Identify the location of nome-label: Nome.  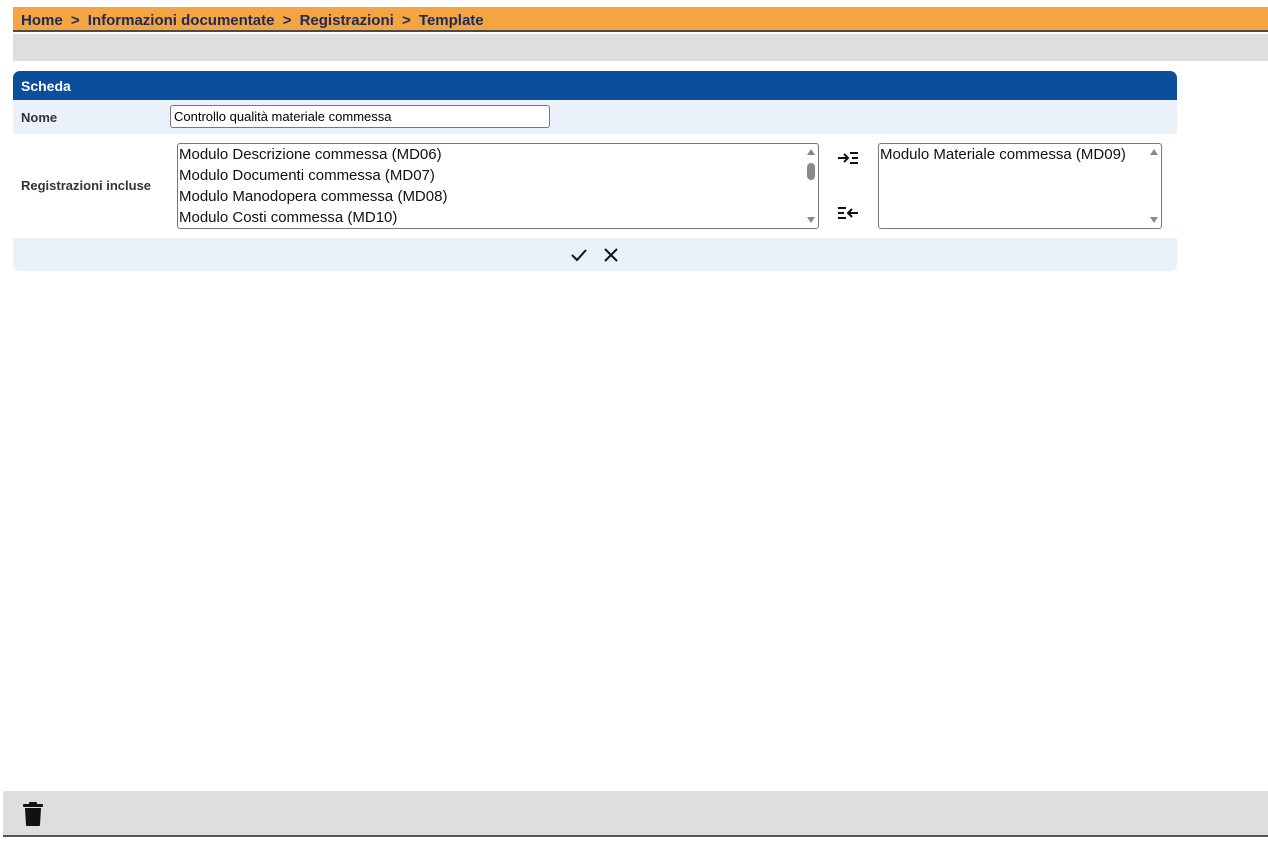
(39, 117).